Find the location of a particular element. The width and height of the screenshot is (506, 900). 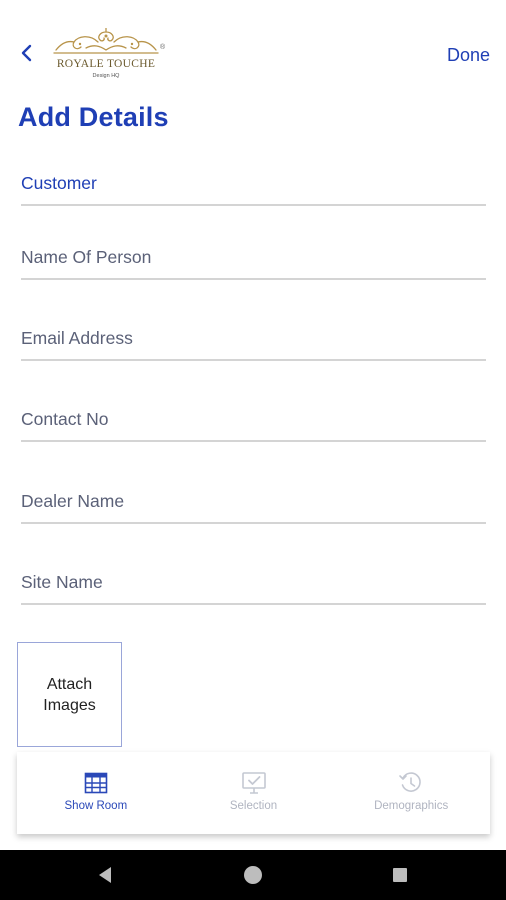

back-button is located at coordinates (27, 55).